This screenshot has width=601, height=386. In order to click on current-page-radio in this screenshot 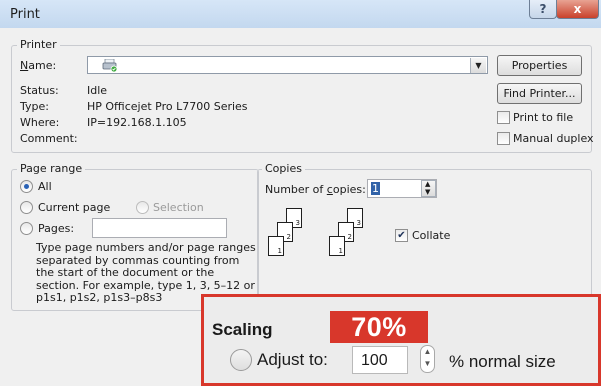, I will do `click(26, 207)`.